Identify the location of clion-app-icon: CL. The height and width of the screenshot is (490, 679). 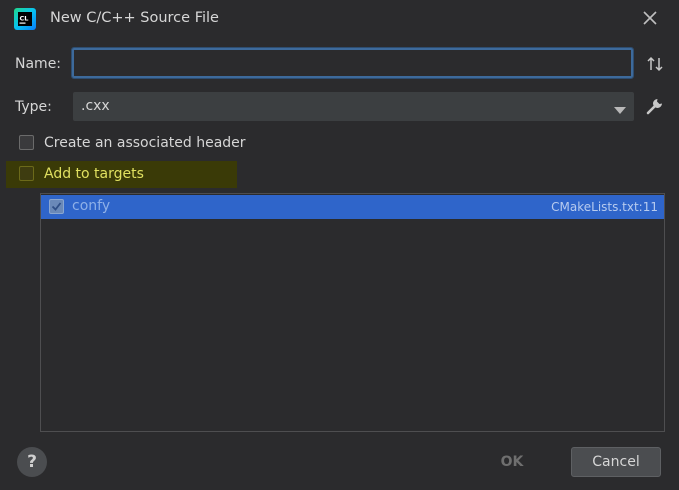
(25, 19).